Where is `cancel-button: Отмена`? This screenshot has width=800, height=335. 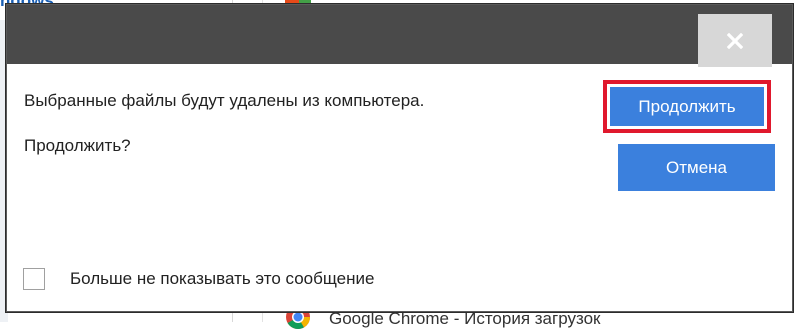 cancel-button: Отмена is located at coordinates (696, 167).